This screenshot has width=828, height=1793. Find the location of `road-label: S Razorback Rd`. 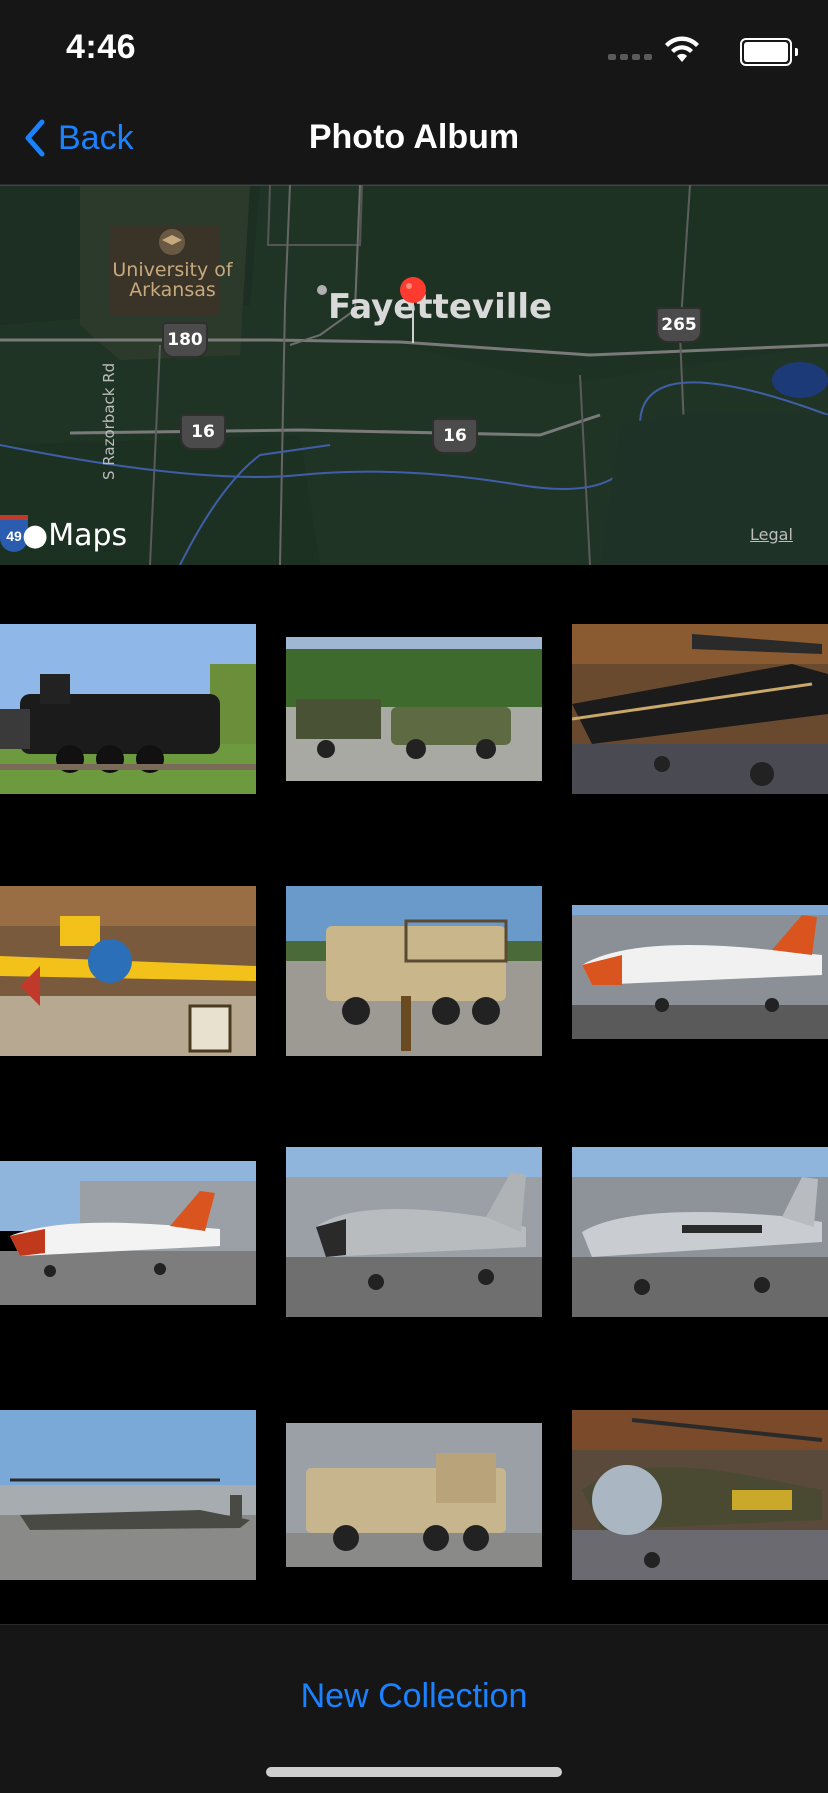

road-label: S Razorback Rd is located at coordinates (109, 421).